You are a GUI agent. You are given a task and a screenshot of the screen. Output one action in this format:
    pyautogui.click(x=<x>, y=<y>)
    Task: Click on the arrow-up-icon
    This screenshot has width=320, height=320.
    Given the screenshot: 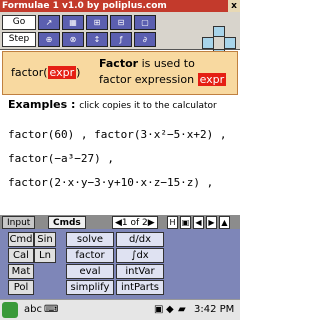 What is the action you would take?
    pyautogui.click(x=219, y=31)
    